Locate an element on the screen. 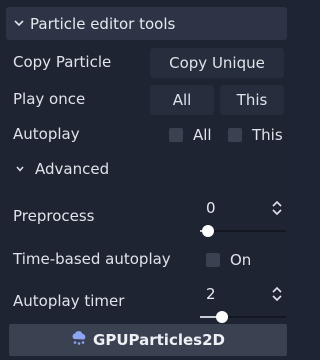 This screenshot has width=320, height=360. node-type-label: GPUParticles2D is located at coordinates (159, 340).